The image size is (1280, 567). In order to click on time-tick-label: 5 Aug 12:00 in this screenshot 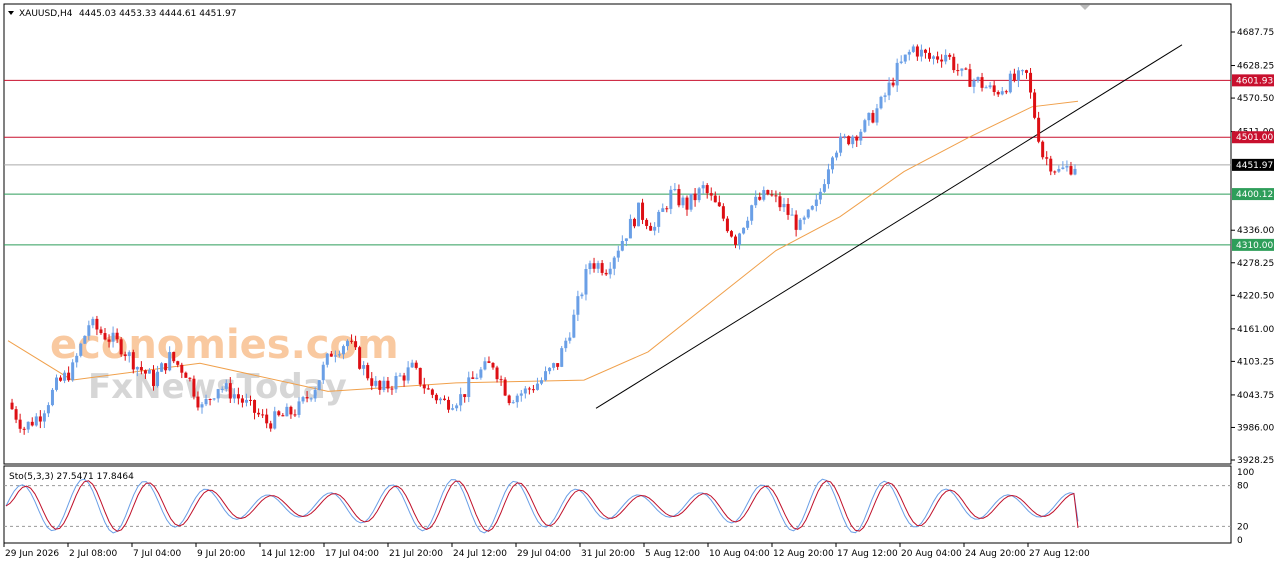, I will do `click(672, 554)`.